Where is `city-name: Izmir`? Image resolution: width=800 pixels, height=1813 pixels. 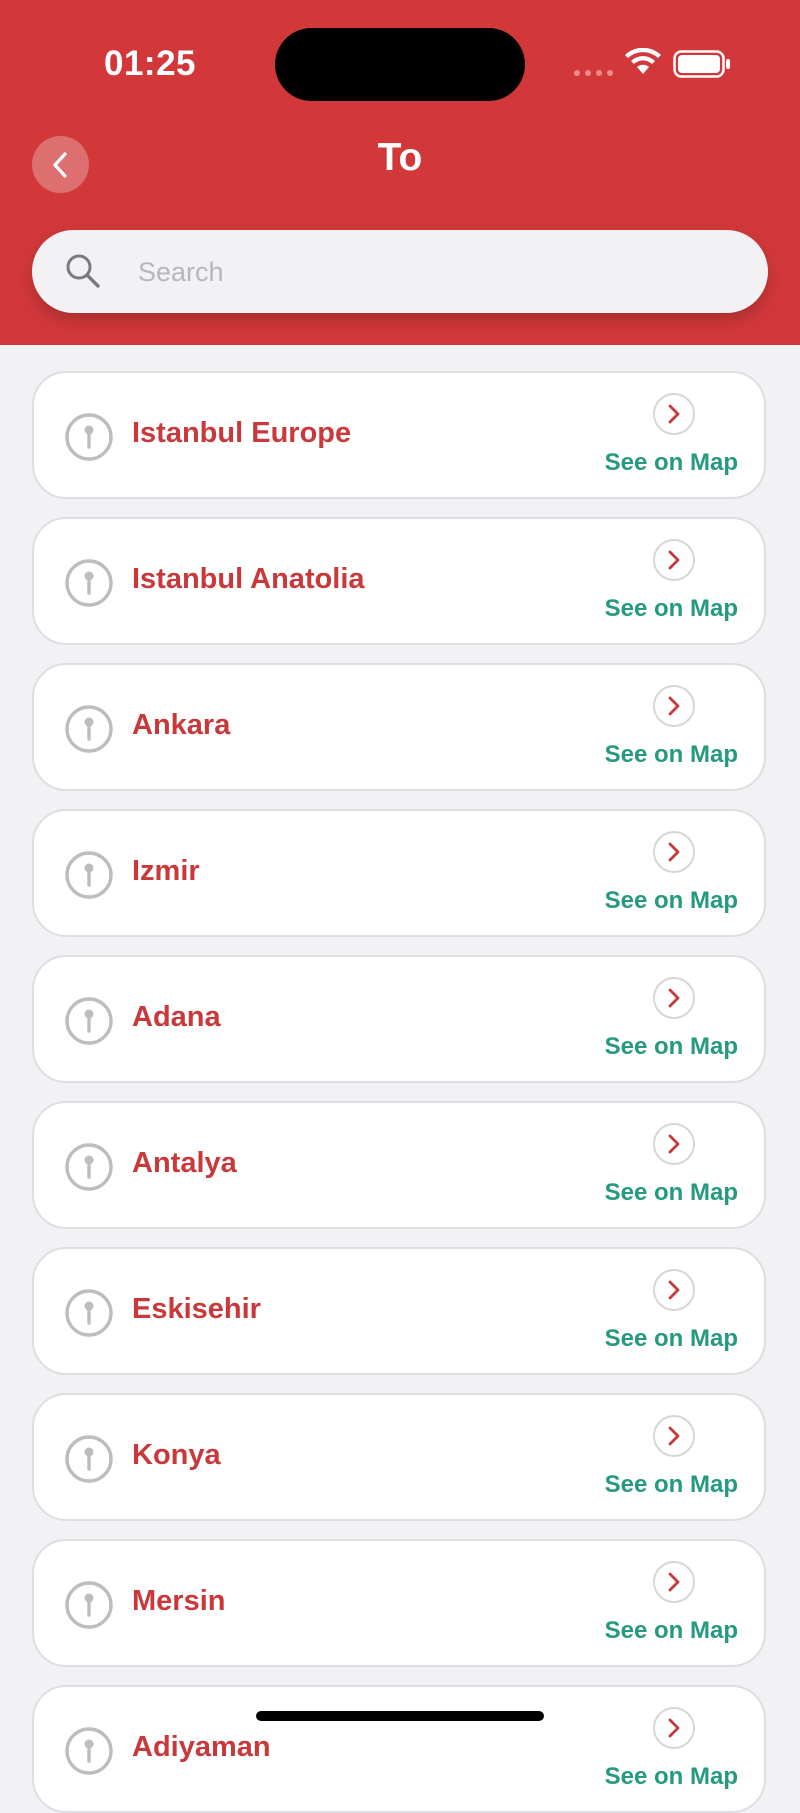
city-name: Izmir is located at coordinates (166, 871).